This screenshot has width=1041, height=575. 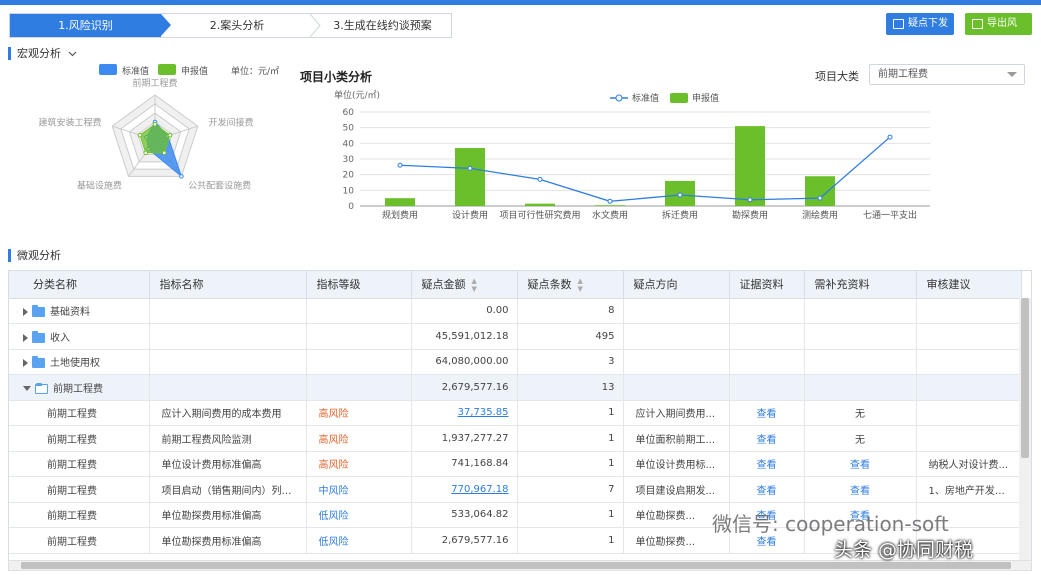 I want to click on group-count: 8, so click(x=570, y=311).